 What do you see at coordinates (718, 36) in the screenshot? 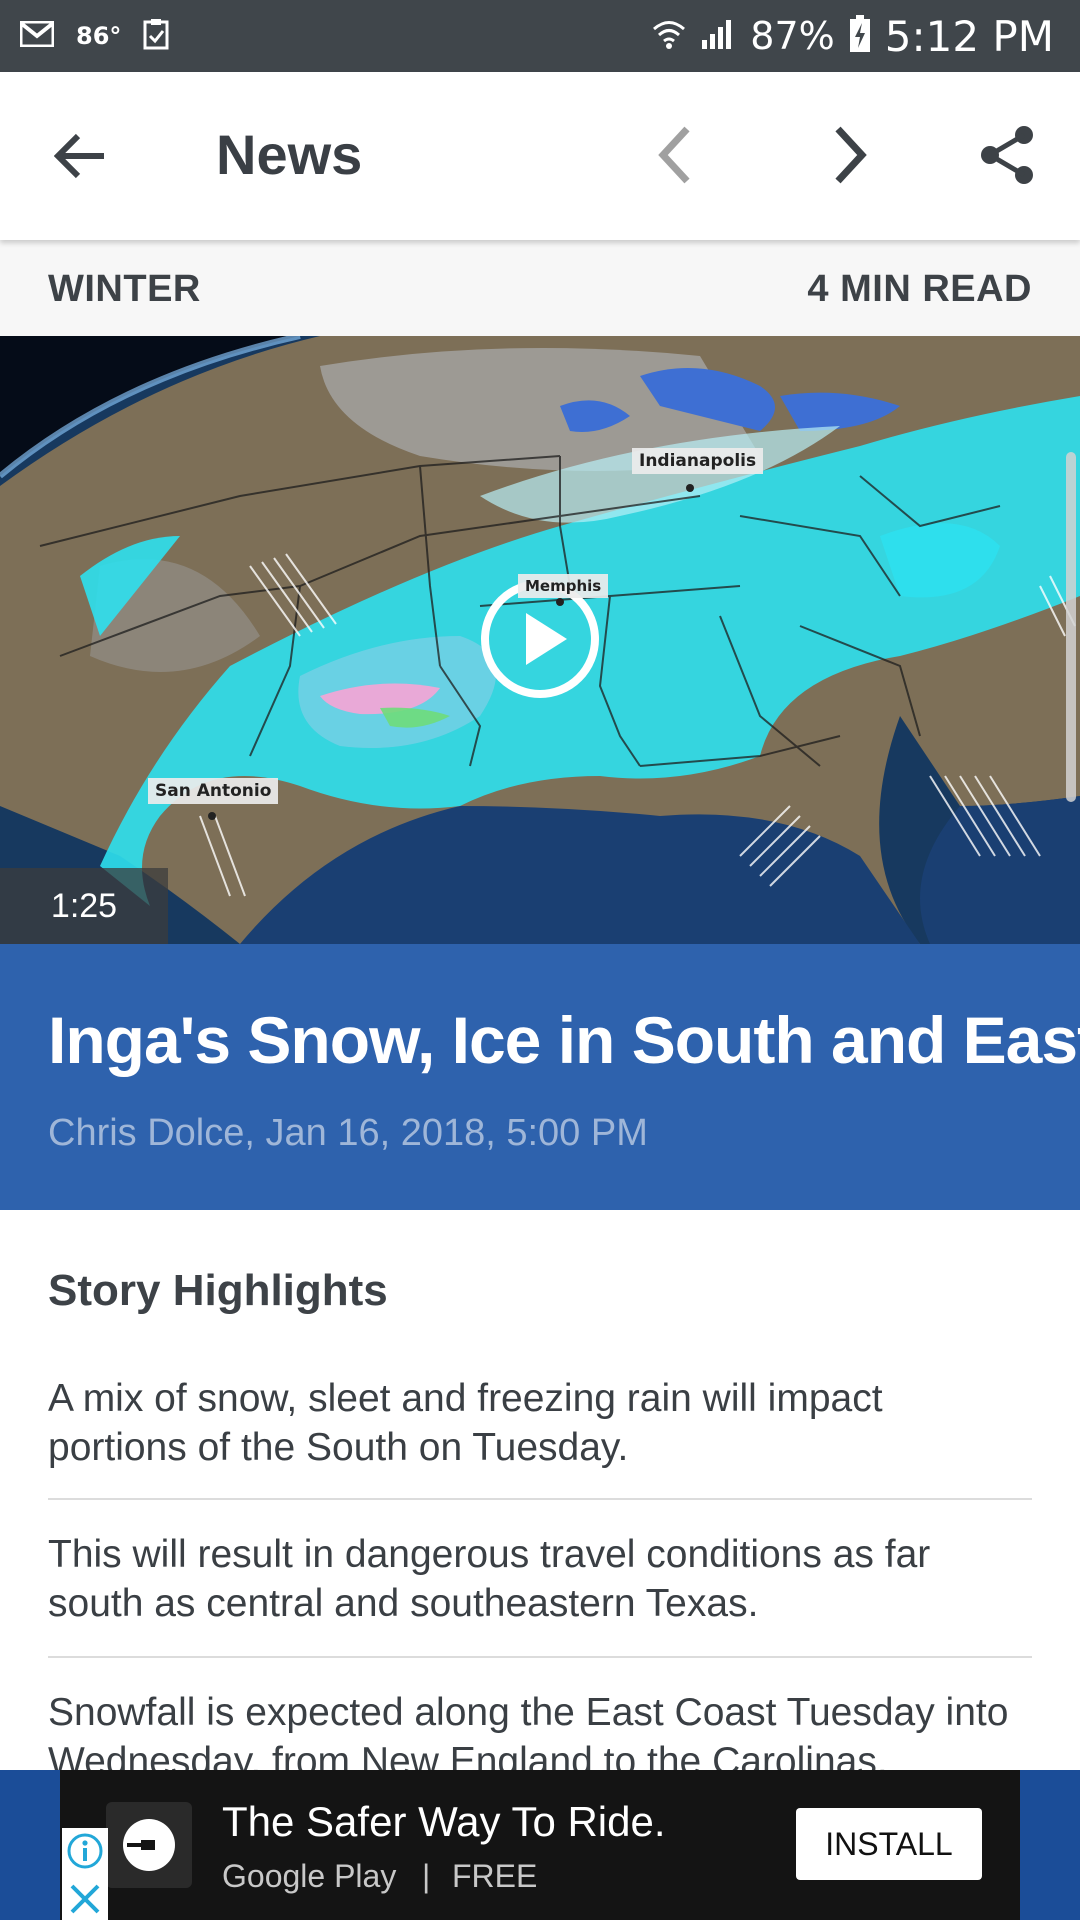
I see `signal-icon` at bounding box center [718, 36].